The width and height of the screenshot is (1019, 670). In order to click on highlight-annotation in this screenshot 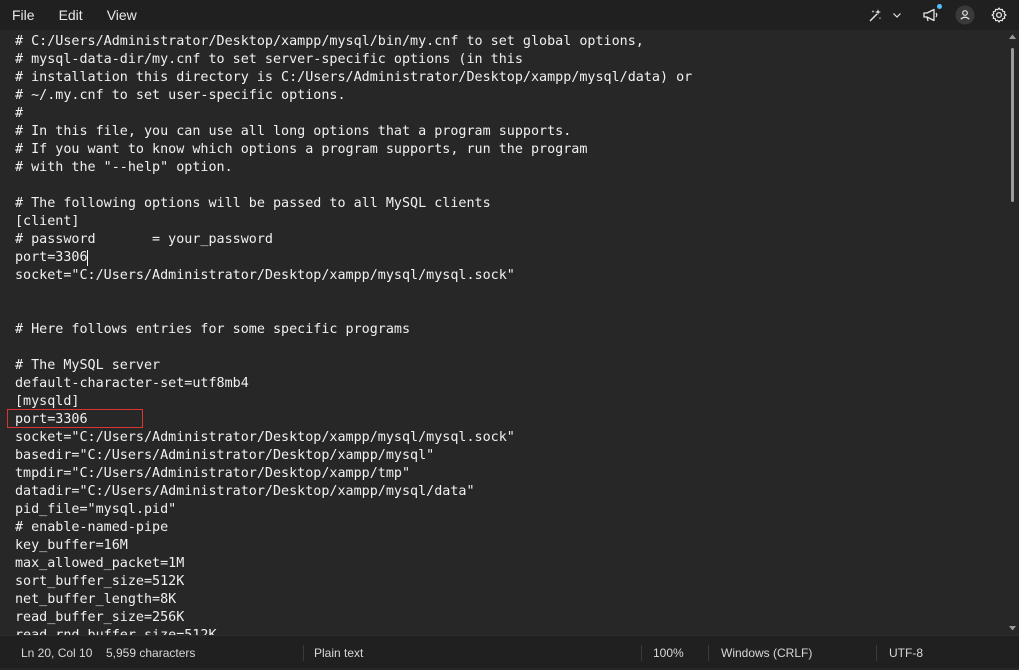, I will do `click(75, 418)`.